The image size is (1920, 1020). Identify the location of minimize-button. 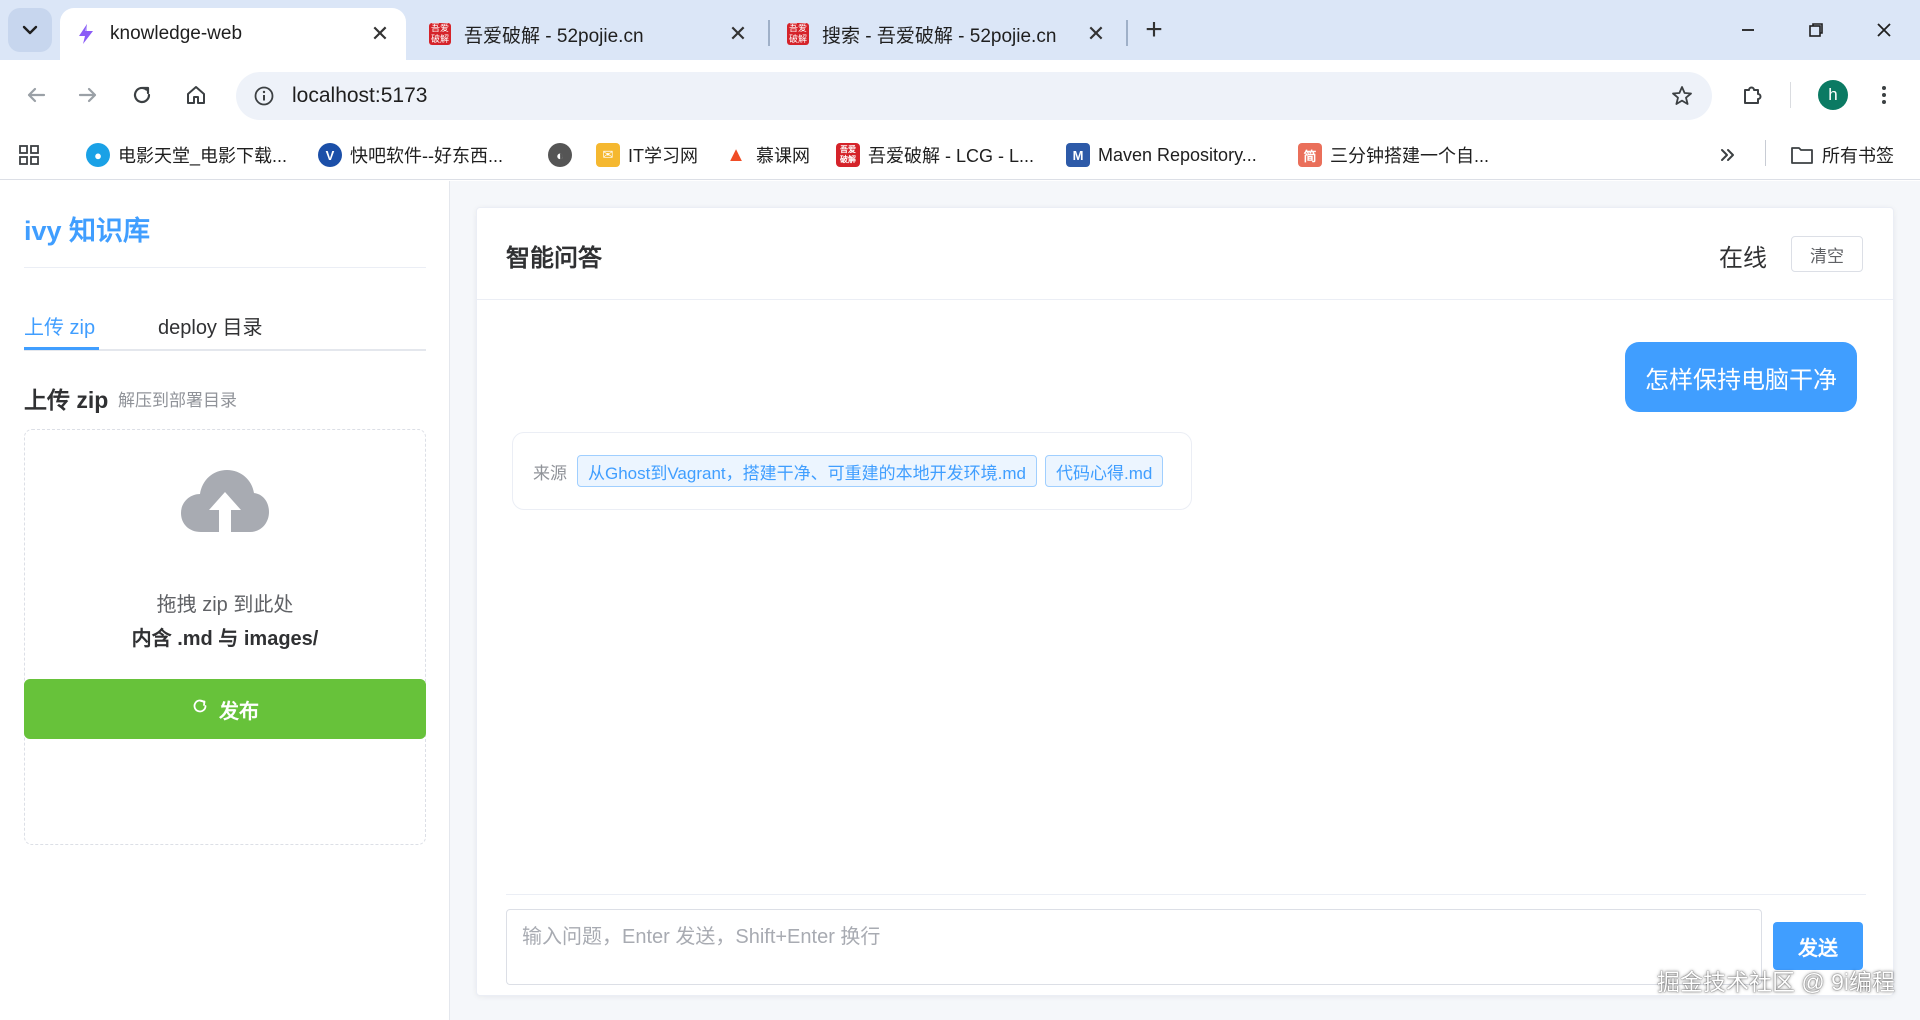
(1748, 30).